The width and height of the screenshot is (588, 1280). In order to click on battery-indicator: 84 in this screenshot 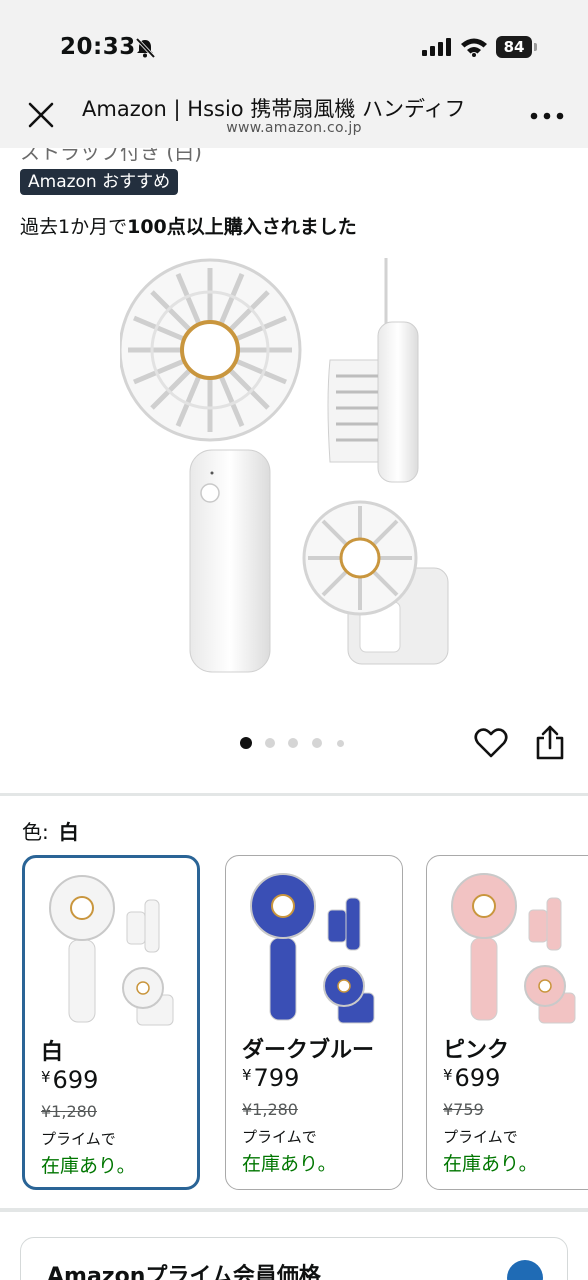, I will do `click(517, 47)`.